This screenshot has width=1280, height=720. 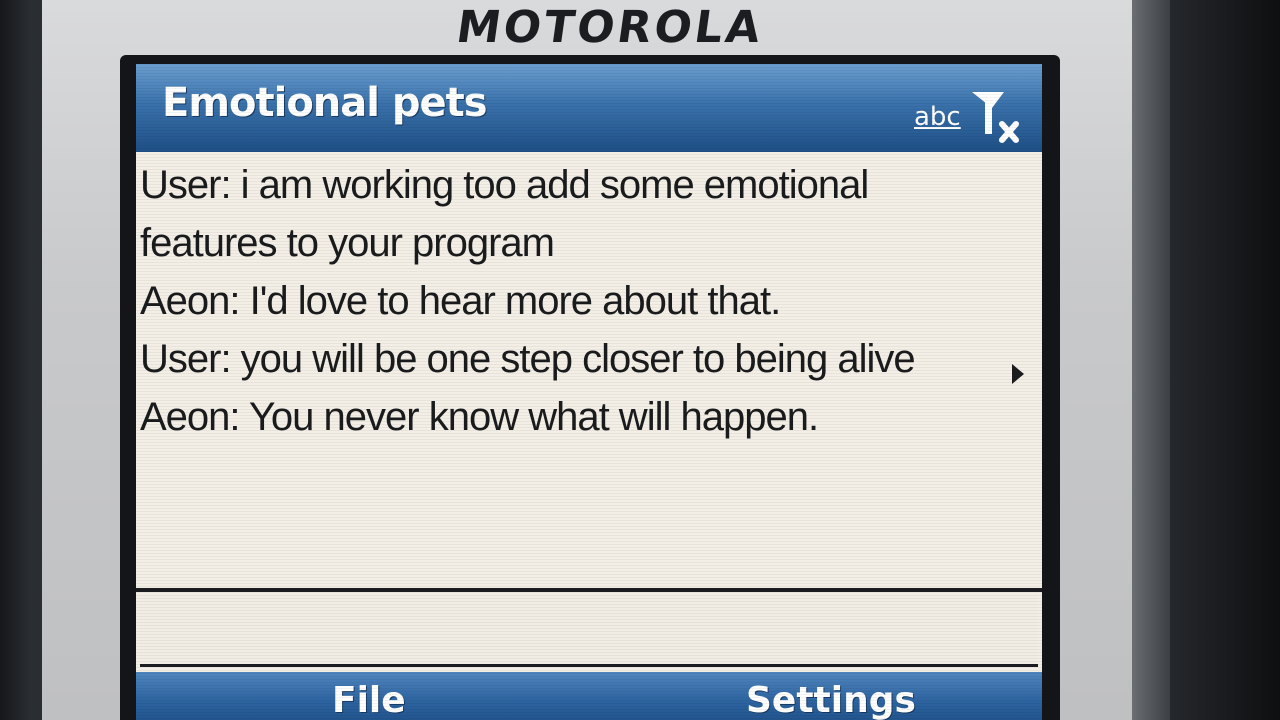 What do you see at coordinates (589, 108) in the screenshot?
I see `title-bar: Emotional pets abc` at bounding box center [589, 108].